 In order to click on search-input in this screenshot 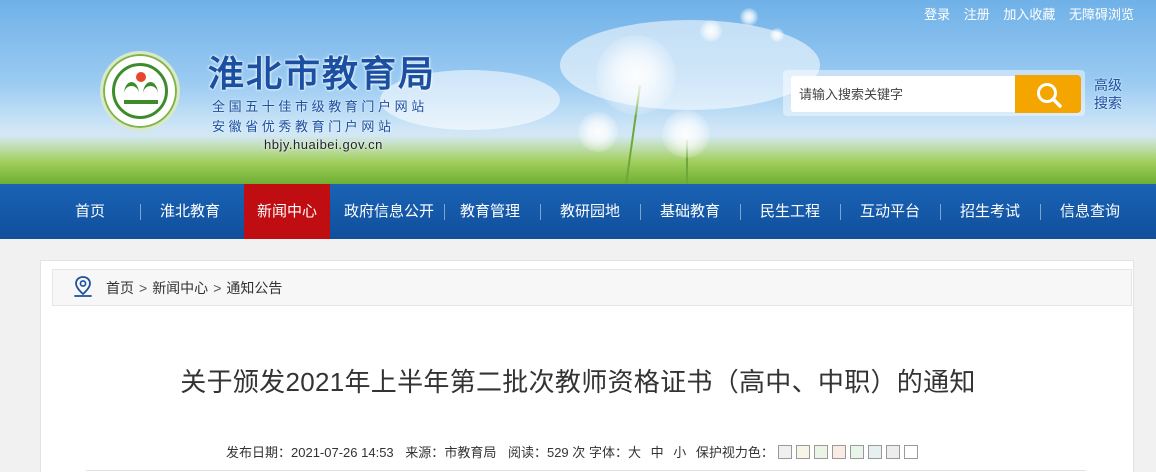, I will do `click(904, 94)`.